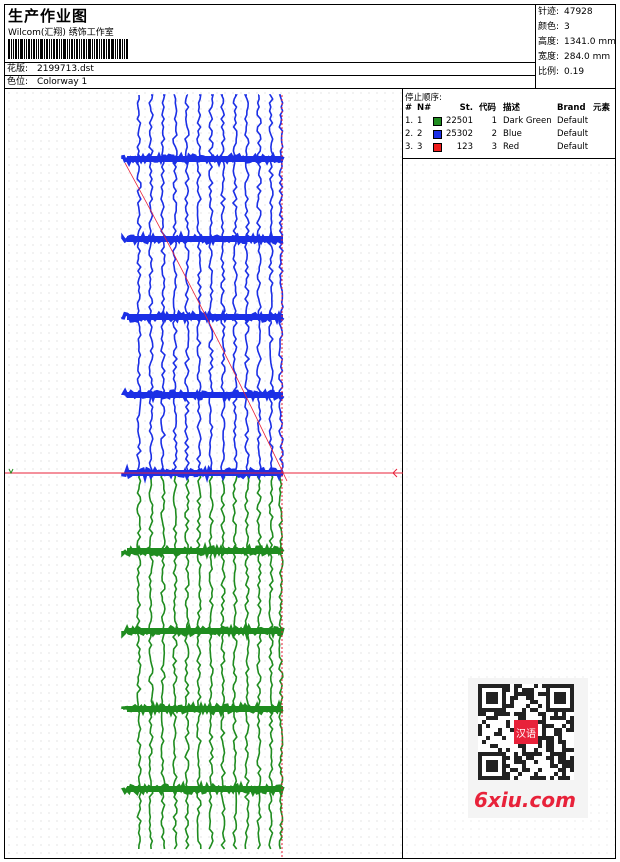 Image resolution: width=620 pixels, height=862 pixels. What do you see at coordinates (525, 800) in the screenshot?
I see `watermark-logo: 6xiu.com` at bounding box center [525, 800].